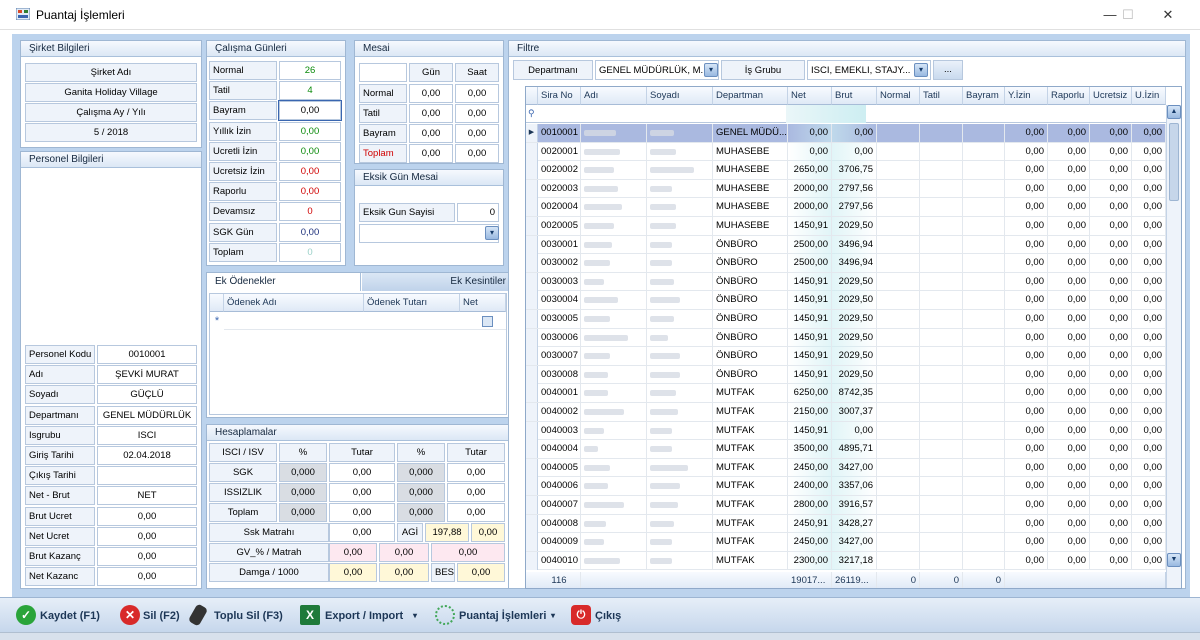 The height and width of the screenshot is (640, 1200). I want to click on scroll-thumb, so click(1174, 162).